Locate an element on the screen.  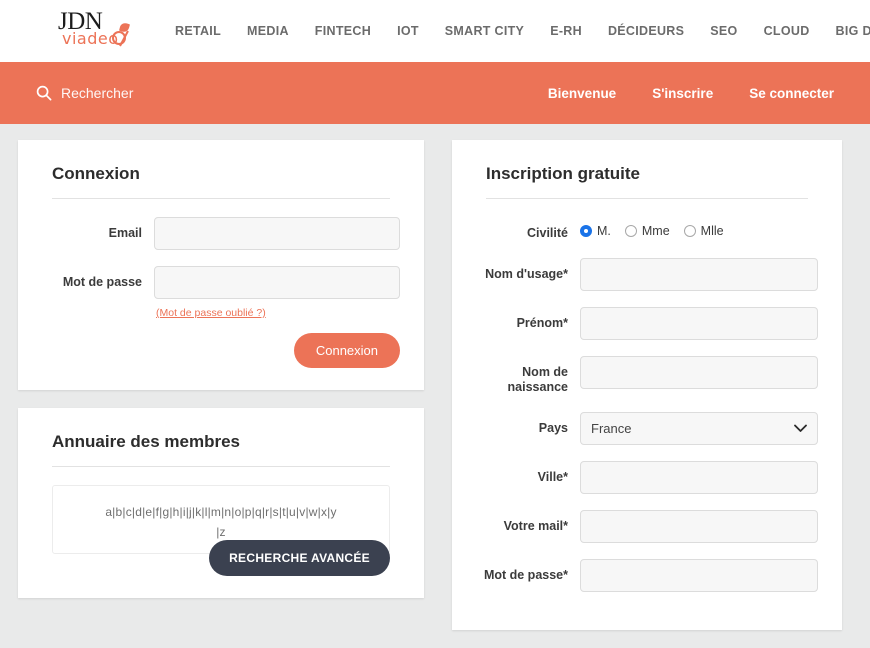
nom-naissance-field is located at coordinates (699, 372).